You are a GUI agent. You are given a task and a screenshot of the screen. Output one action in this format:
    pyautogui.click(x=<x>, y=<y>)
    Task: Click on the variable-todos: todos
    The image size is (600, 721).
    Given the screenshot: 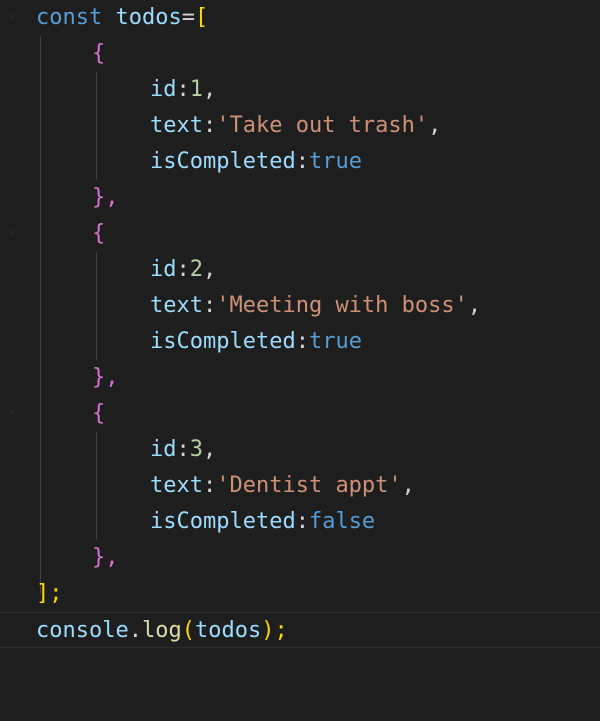 What is the action you would take?
    pyautogui.click(x=148, y=17)
    